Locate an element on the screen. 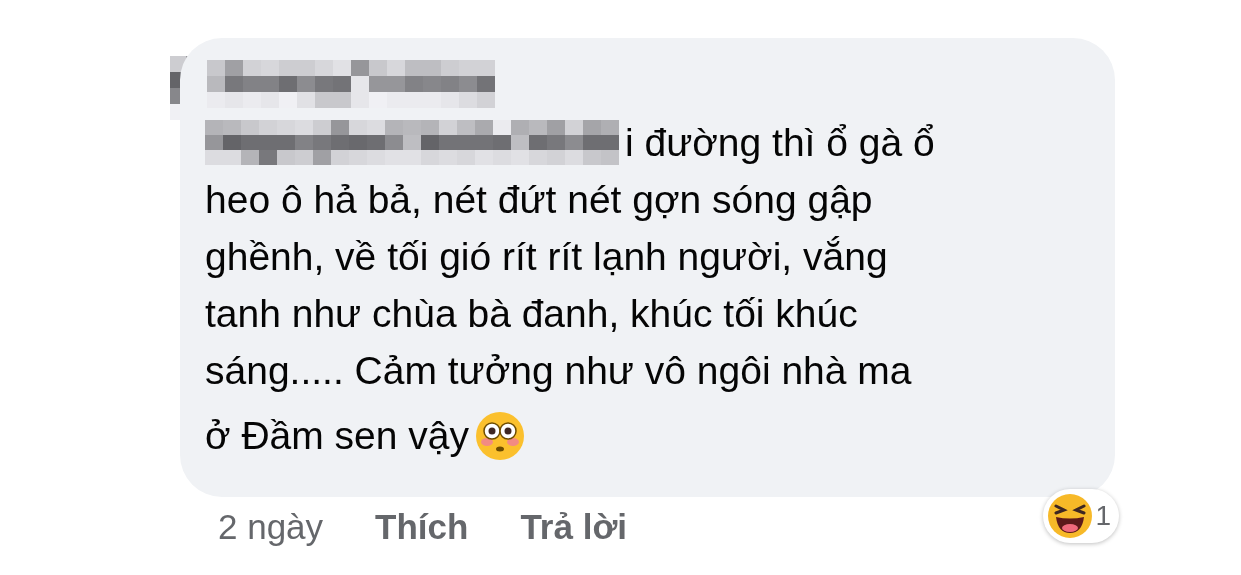 The width and height of the screenshot is (1241, 575). like-link: Thích is located at coordinates (422, 527).